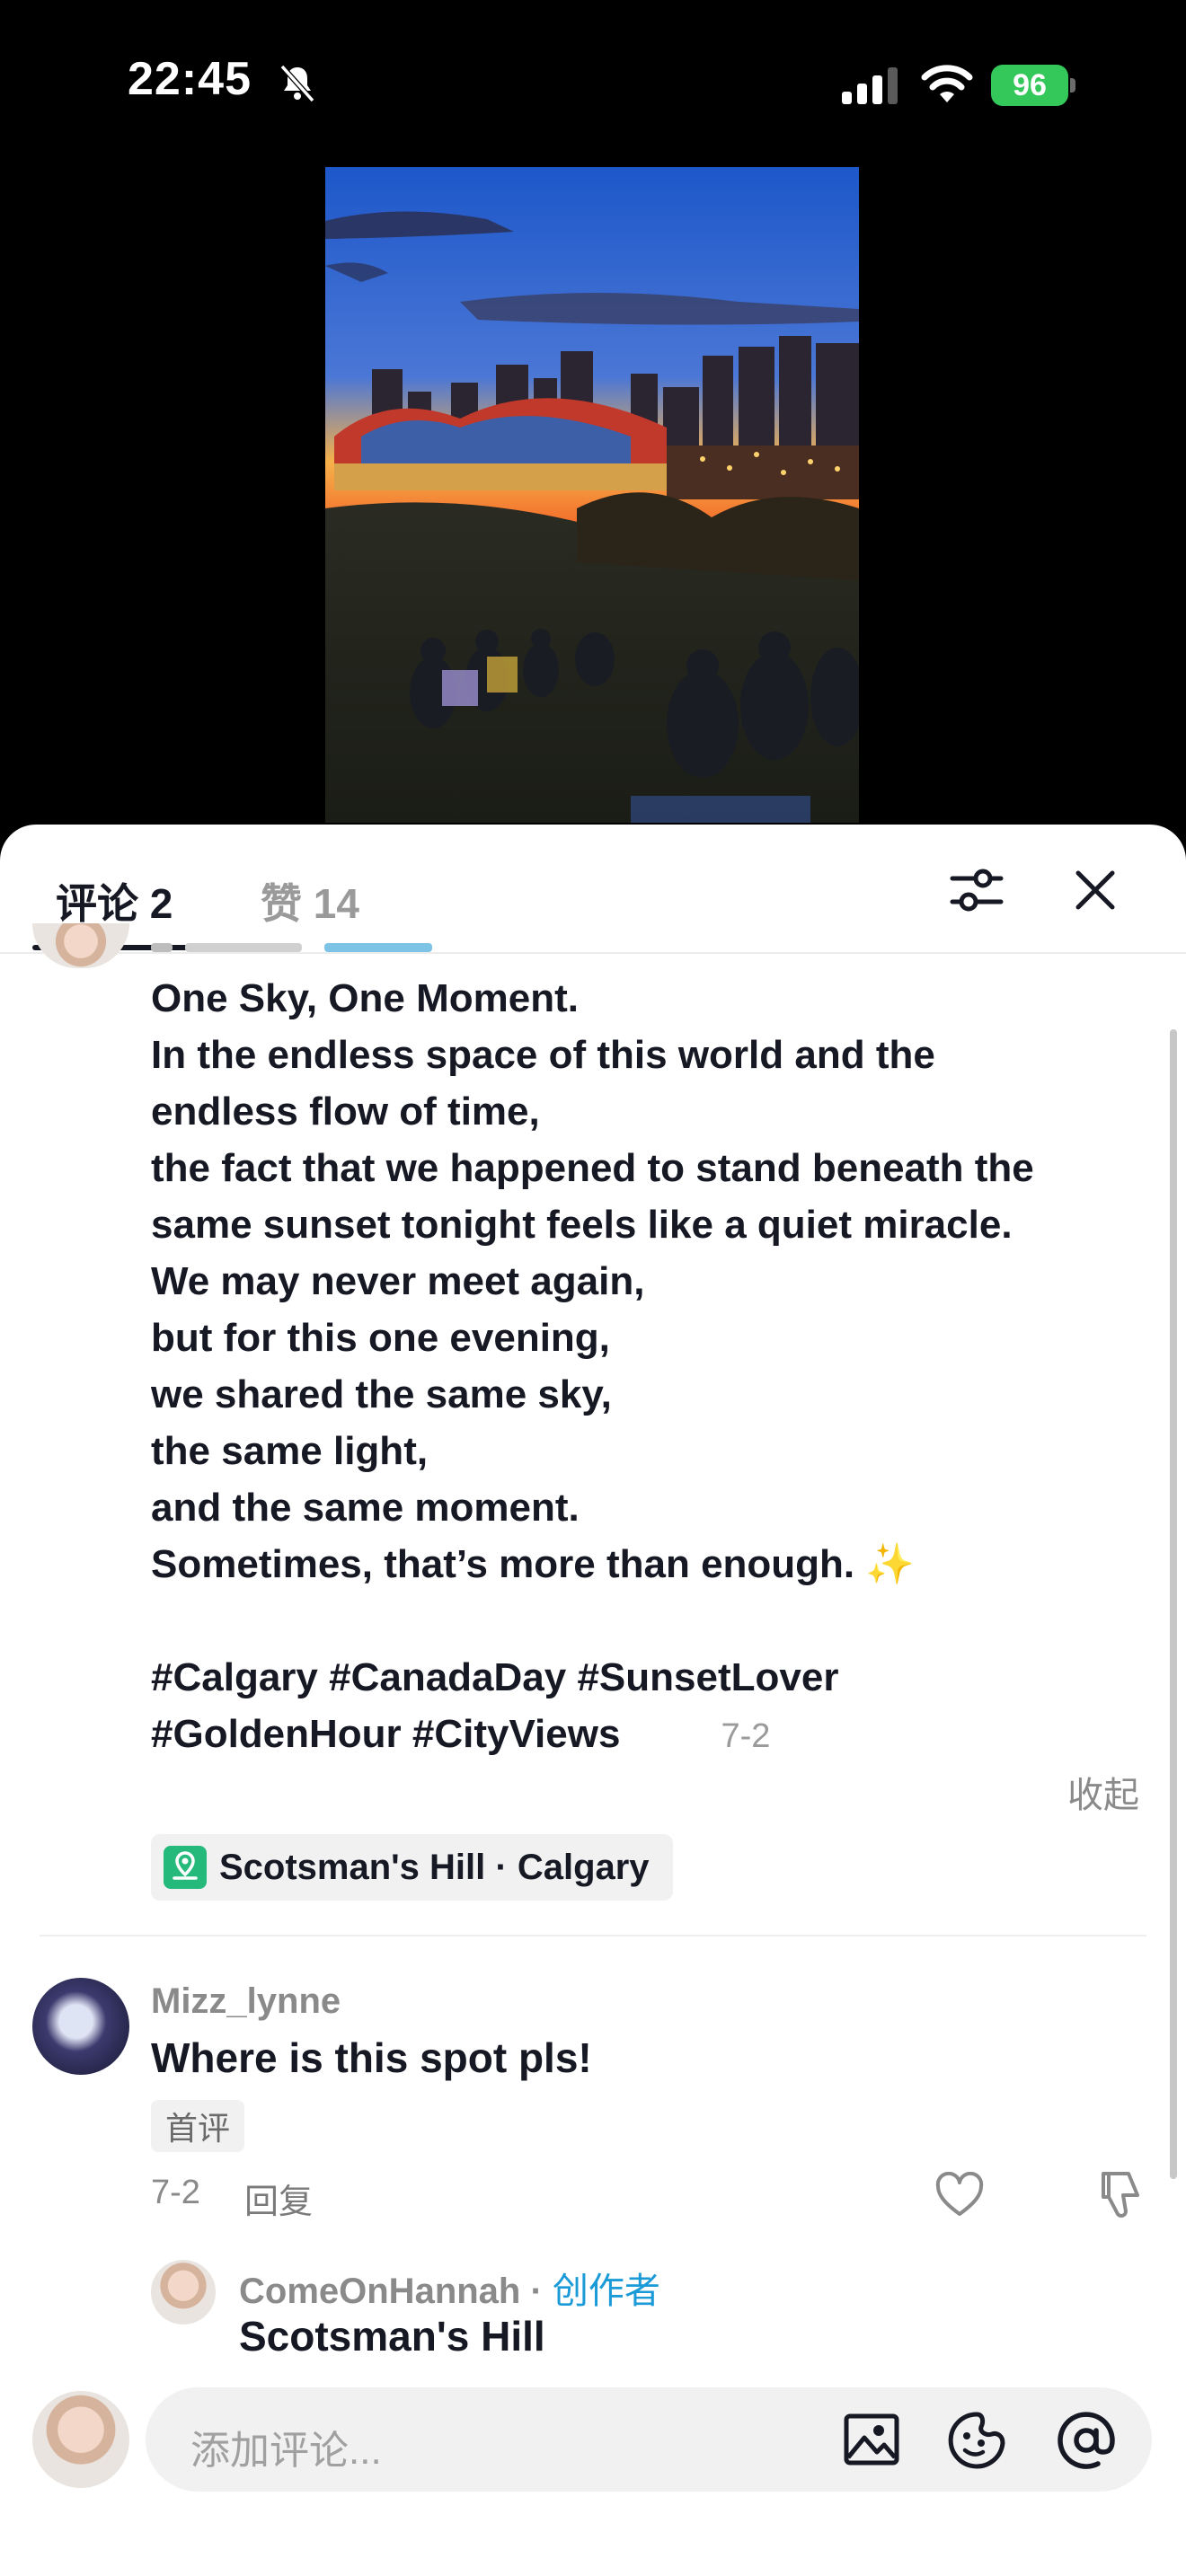 The width and height of the screenshot is (1186, 2576). Describe the element at coordinates (976, 2440) in the screenshot. I see `emoji-icon` at that location.